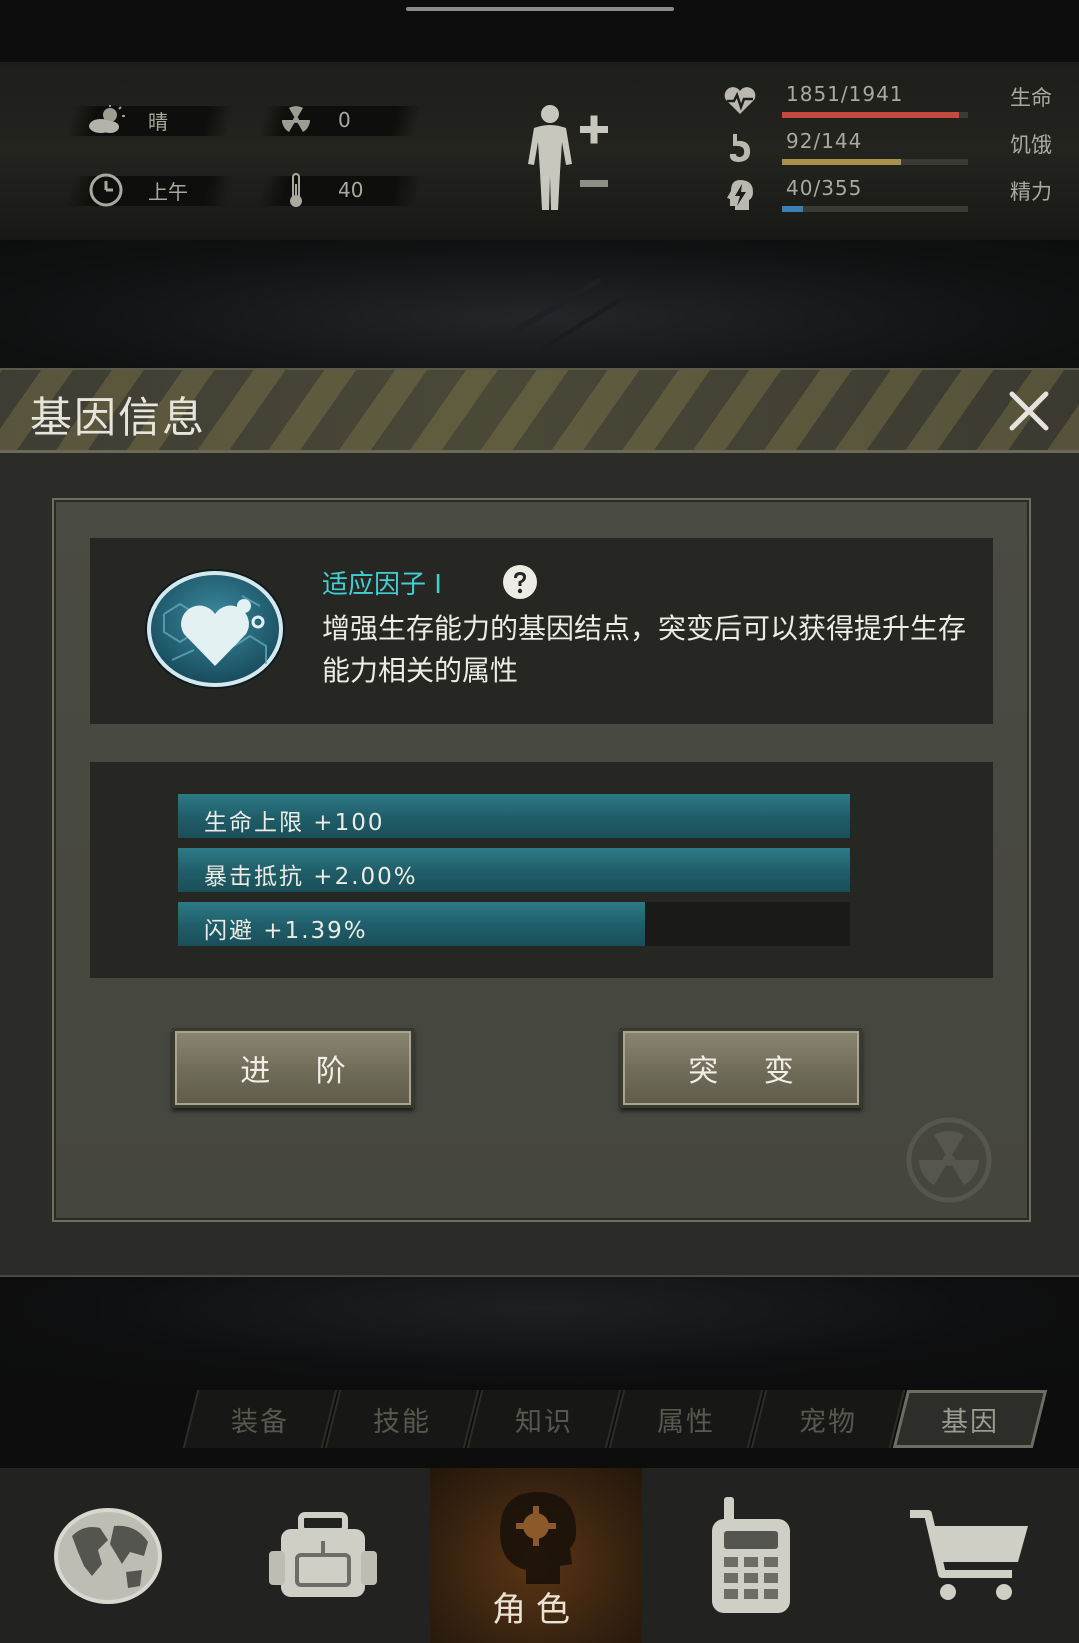  What do you see at coordinates (294, 823) in the screenshot?
I see `attribute-label: 生命上限 +100` at bounding box center [294, 823].